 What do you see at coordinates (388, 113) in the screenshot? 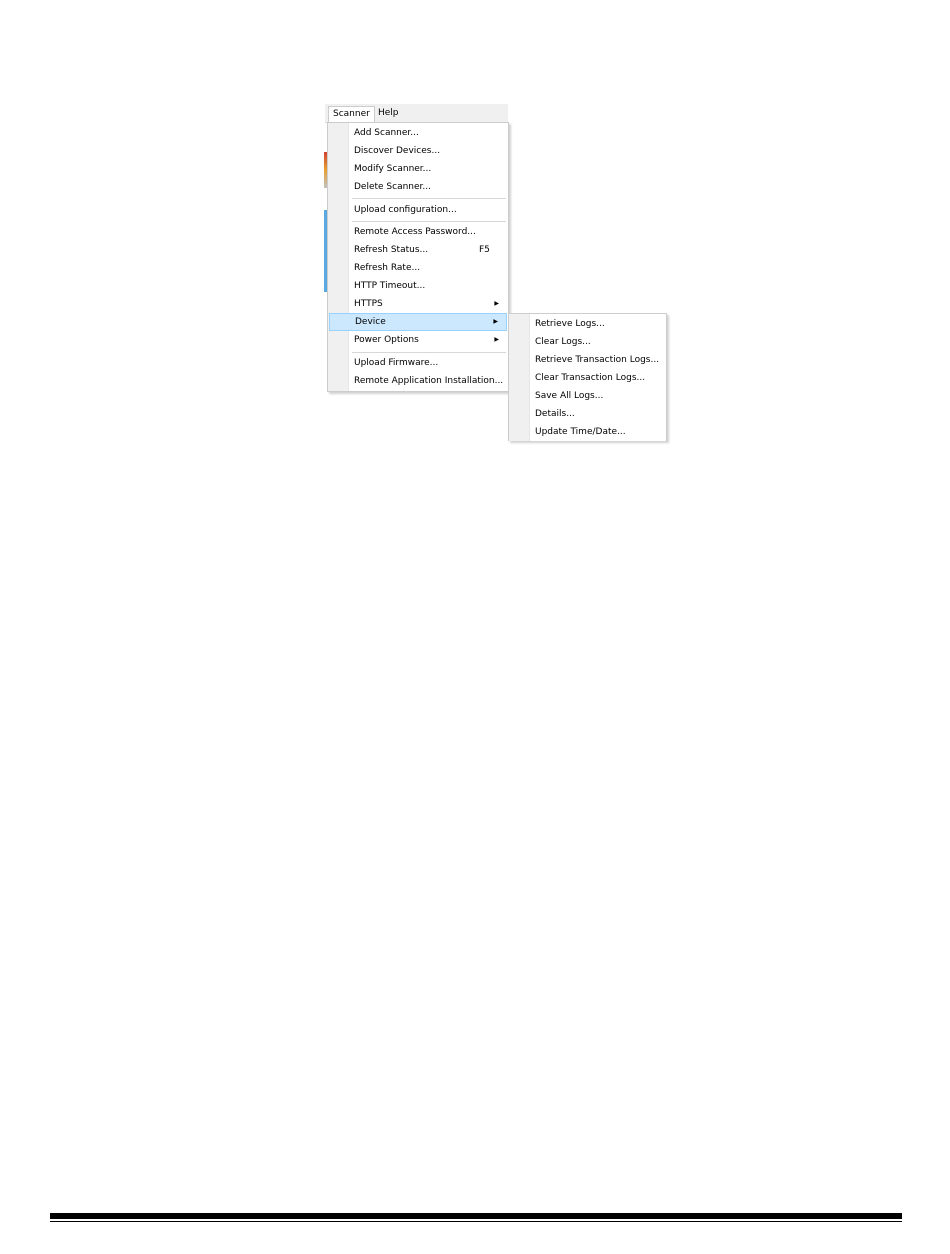
I see `menu-help: Help` at bounding box center [388, 113].